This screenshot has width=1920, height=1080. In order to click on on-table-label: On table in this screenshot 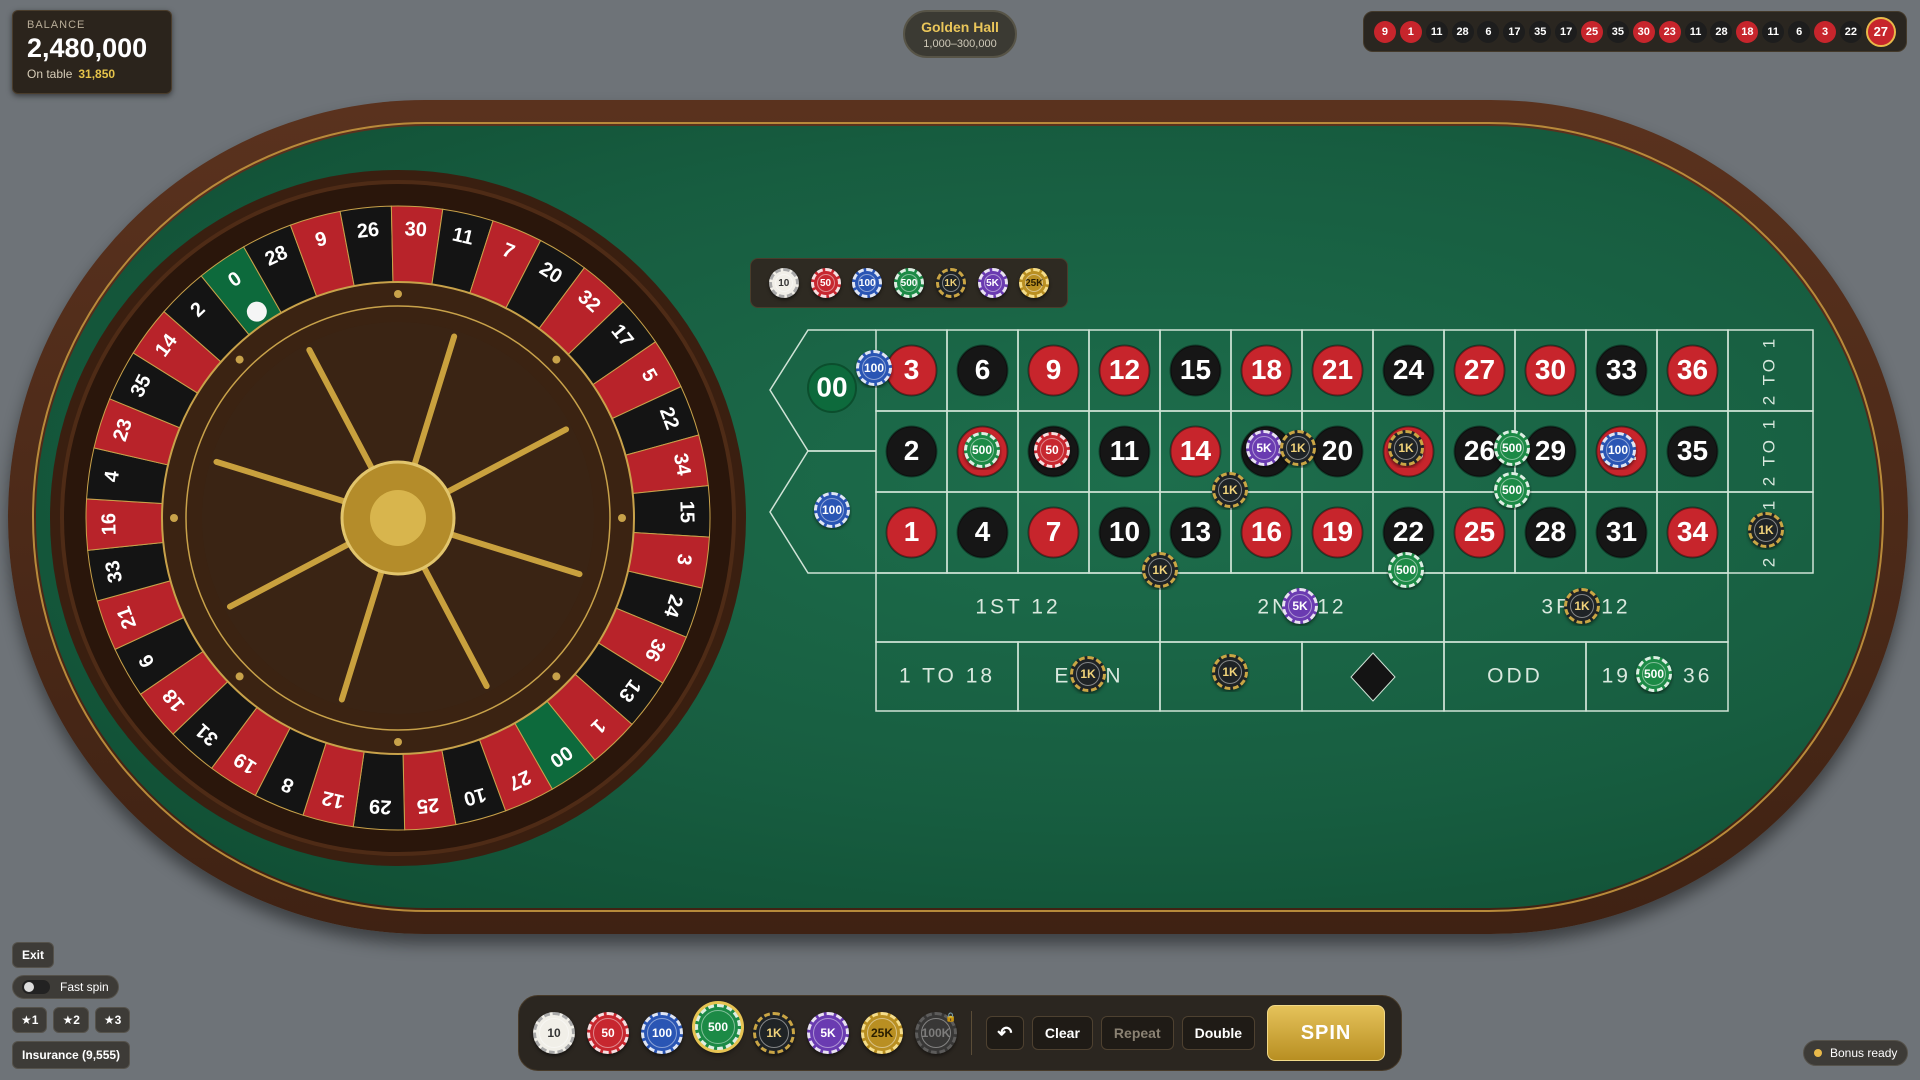, I will do `click(50, 74)`.